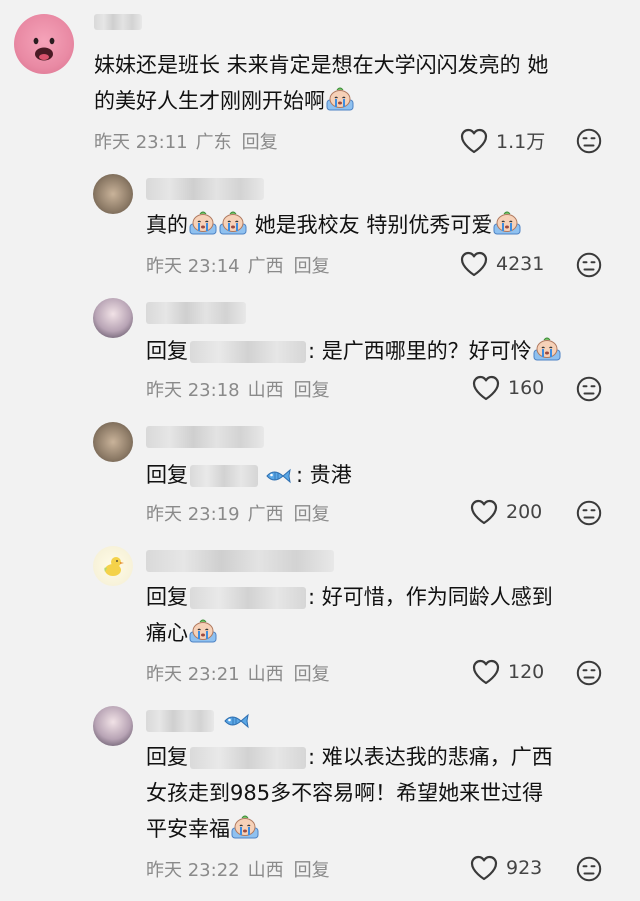 The height and width of the screenshot is (901, 640). What do you see at coordinates (345, 793) in the screenshot?
I see `comment-text-line2: 女孩走到985多不容易啊！希望她来世过得` at bounding box center [345, 793].